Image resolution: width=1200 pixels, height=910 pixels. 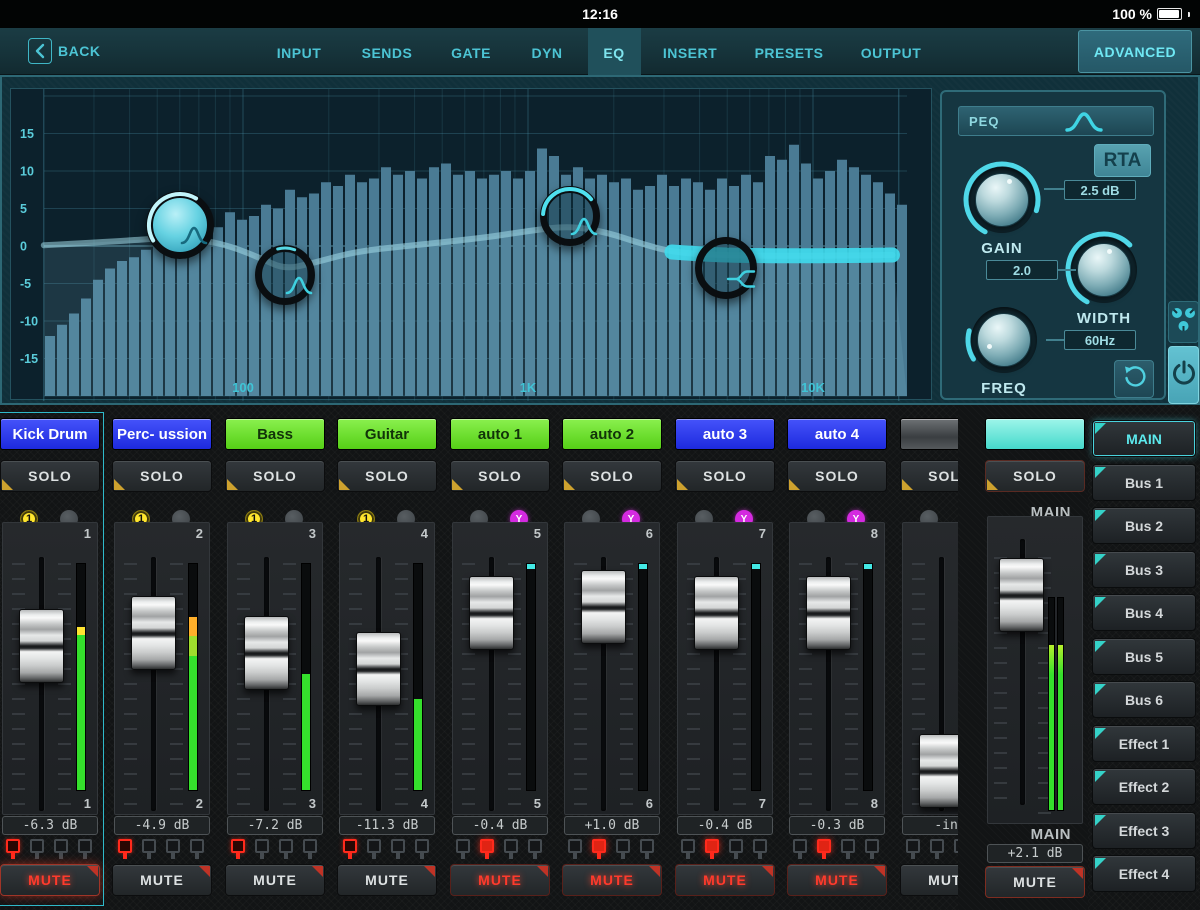 I want to click on eq-band-3-handle, so click(x=569, y=216).